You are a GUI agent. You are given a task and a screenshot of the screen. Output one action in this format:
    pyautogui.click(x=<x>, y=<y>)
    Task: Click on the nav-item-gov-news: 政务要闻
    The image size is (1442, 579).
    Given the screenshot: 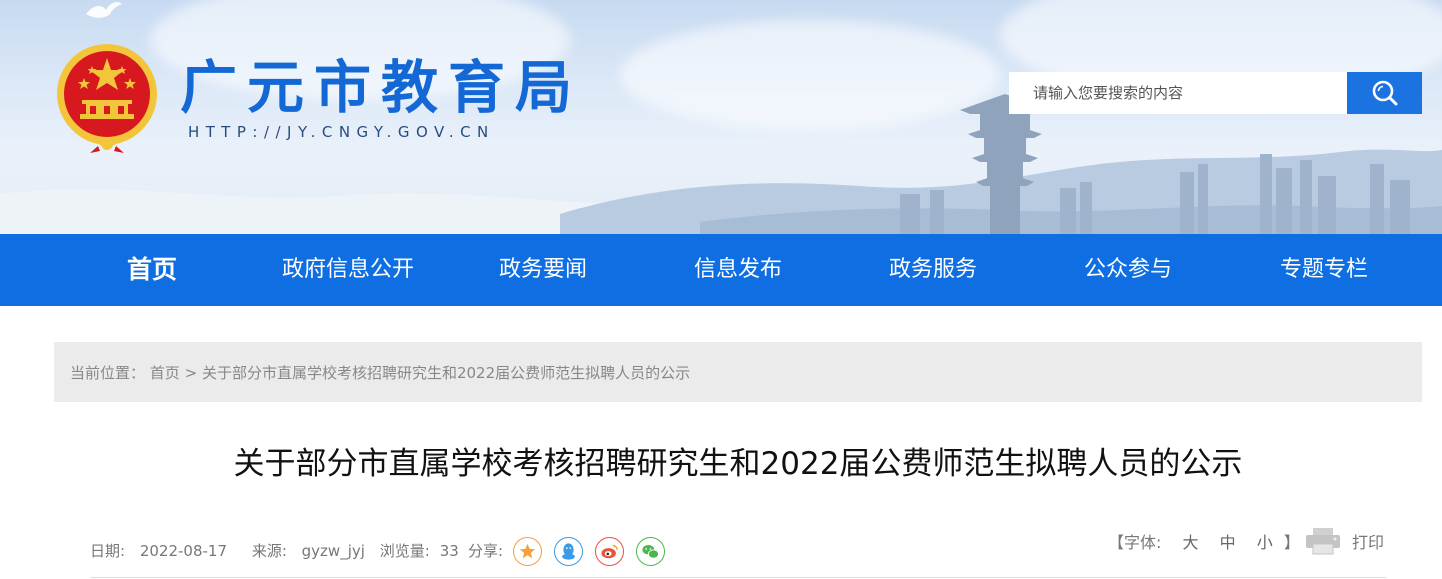 What is the action you would take?
    pyautogui.click(x=543, y=270)
    